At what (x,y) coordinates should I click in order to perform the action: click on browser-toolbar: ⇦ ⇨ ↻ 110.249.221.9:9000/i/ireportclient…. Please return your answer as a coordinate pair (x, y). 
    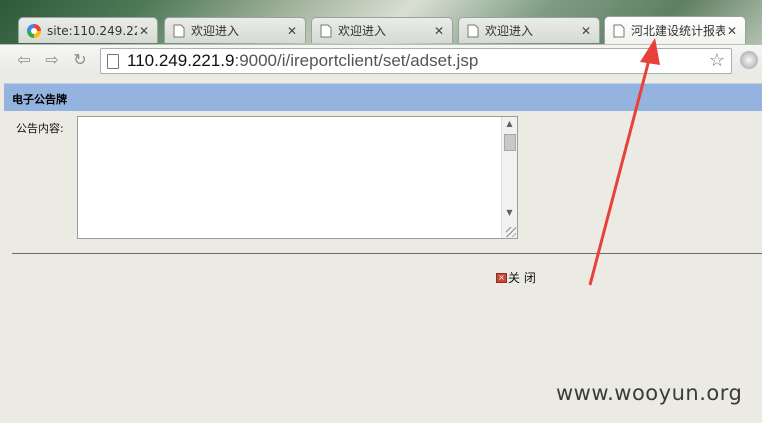
    Looking at the image, I should click on (381, 60).